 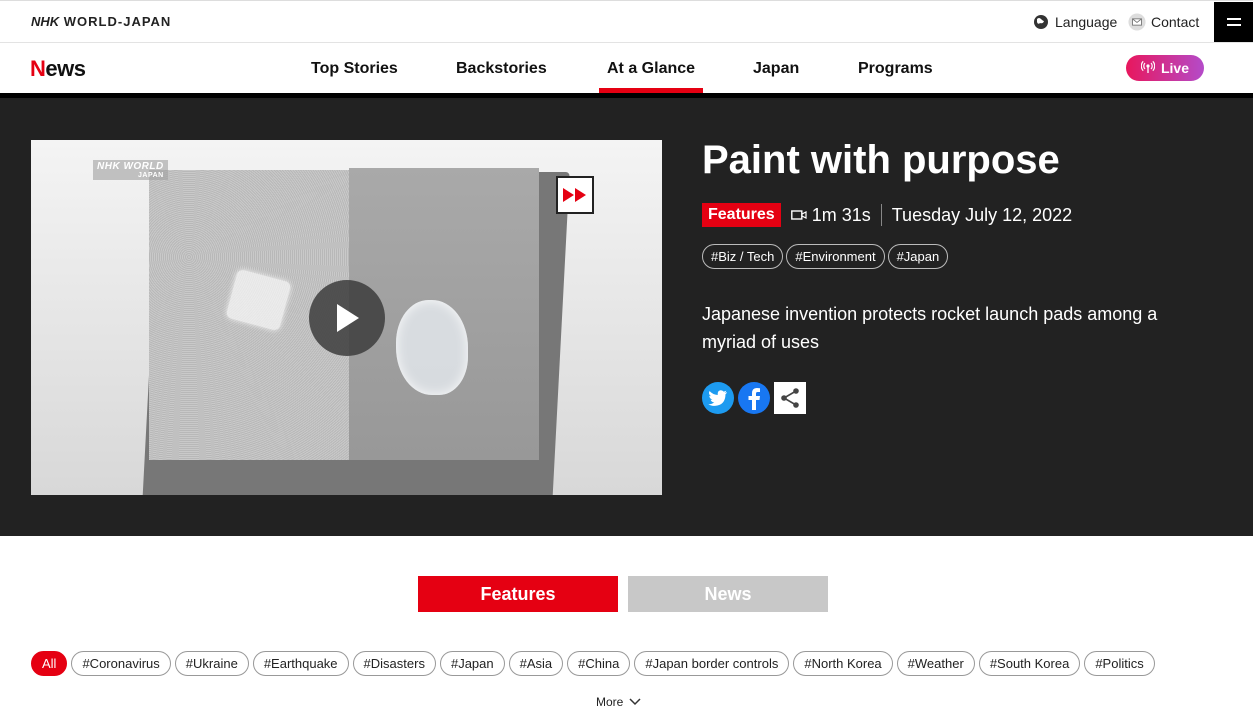 What do you see at coordinates (776, 69) in the screenshot?
I see `nav-japan: Japan` at bounding box center [776, 69].